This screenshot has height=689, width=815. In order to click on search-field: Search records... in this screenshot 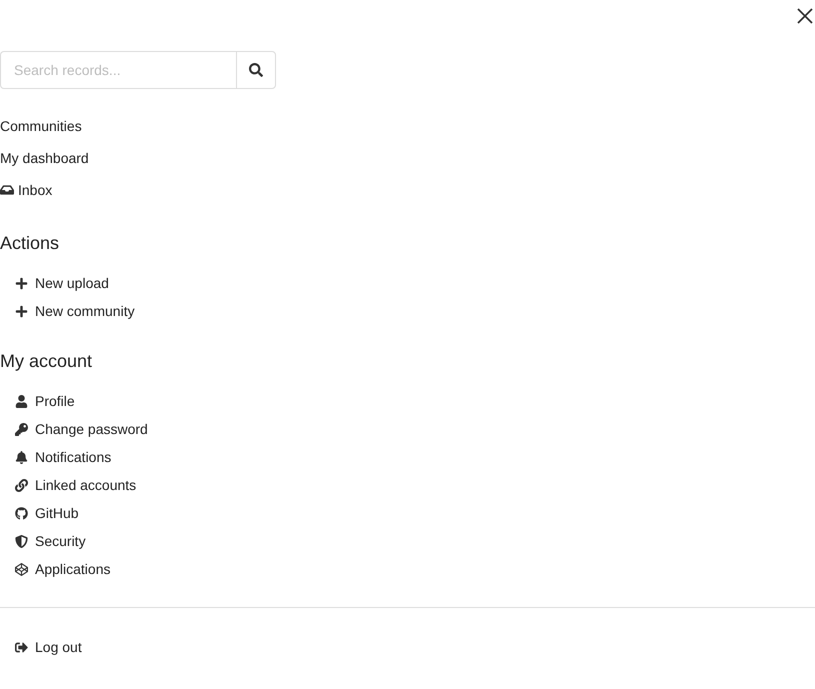, I will do `click(118, 70)`.